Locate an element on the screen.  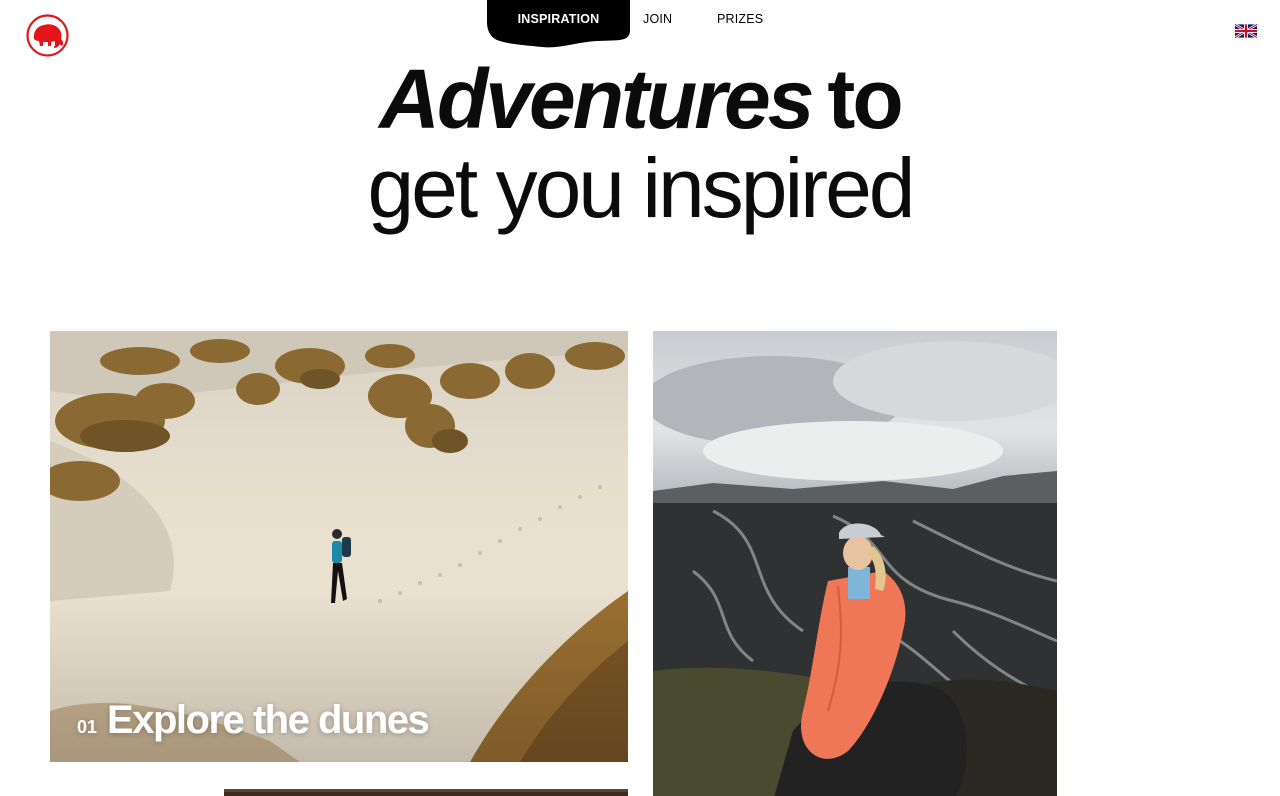
page-title-italic: Adventures is located at coordinates (596, 99).